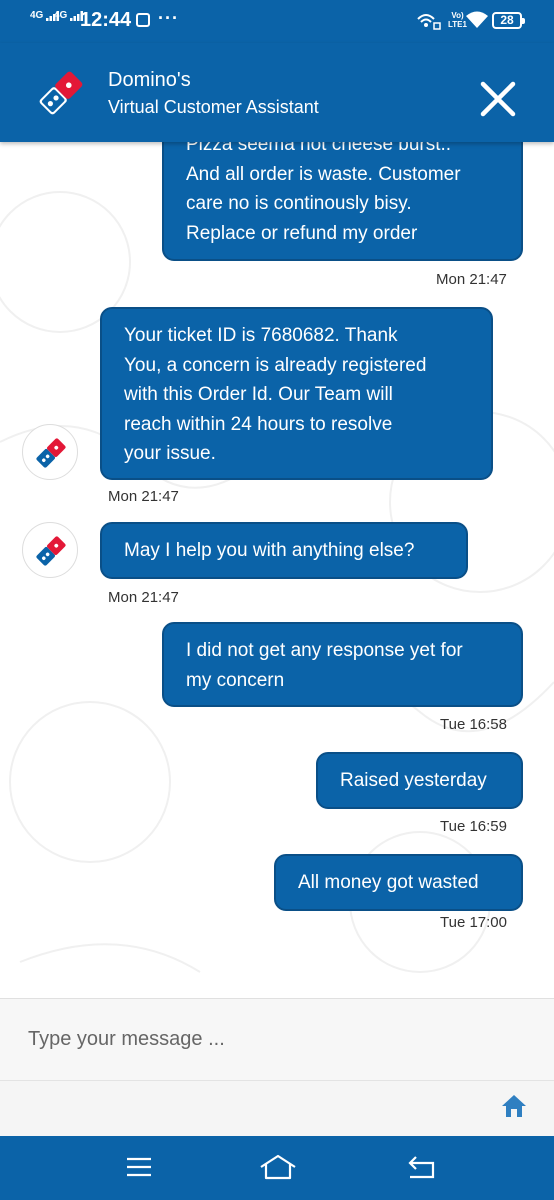 The height and width of the screenshot is (1200, 554). I want to click on close-icon, so click(498, 99).